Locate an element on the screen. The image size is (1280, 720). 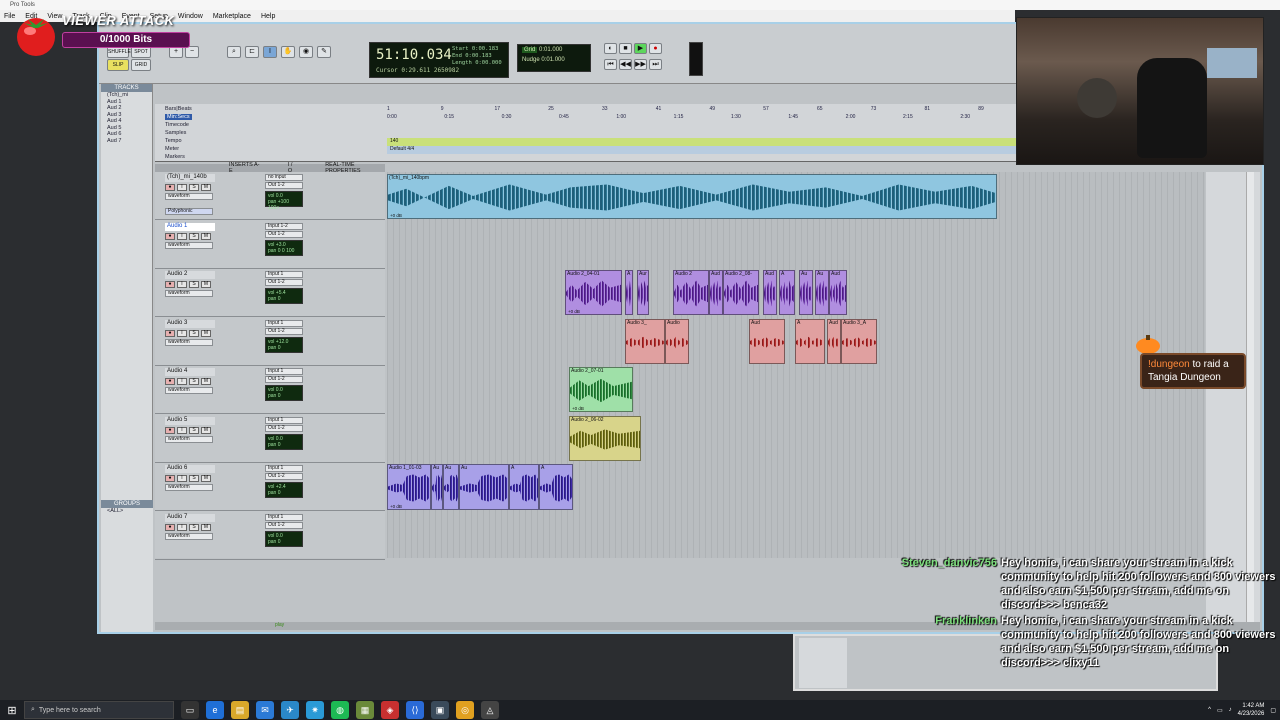
stop-button: ■ is located at coordinates (625, 48).